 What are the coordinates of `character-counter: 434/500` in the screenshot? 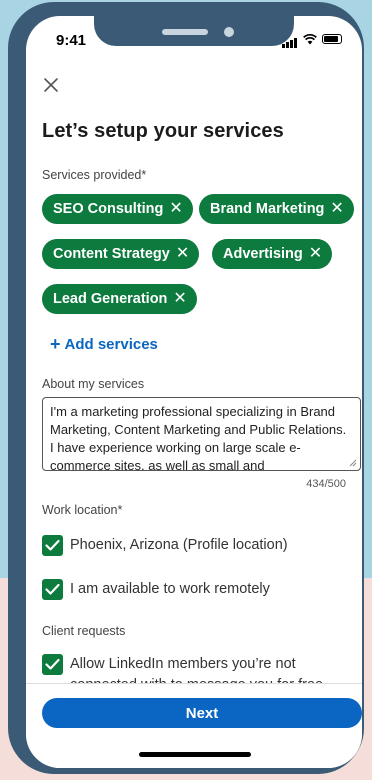 It's located at (326, 484).